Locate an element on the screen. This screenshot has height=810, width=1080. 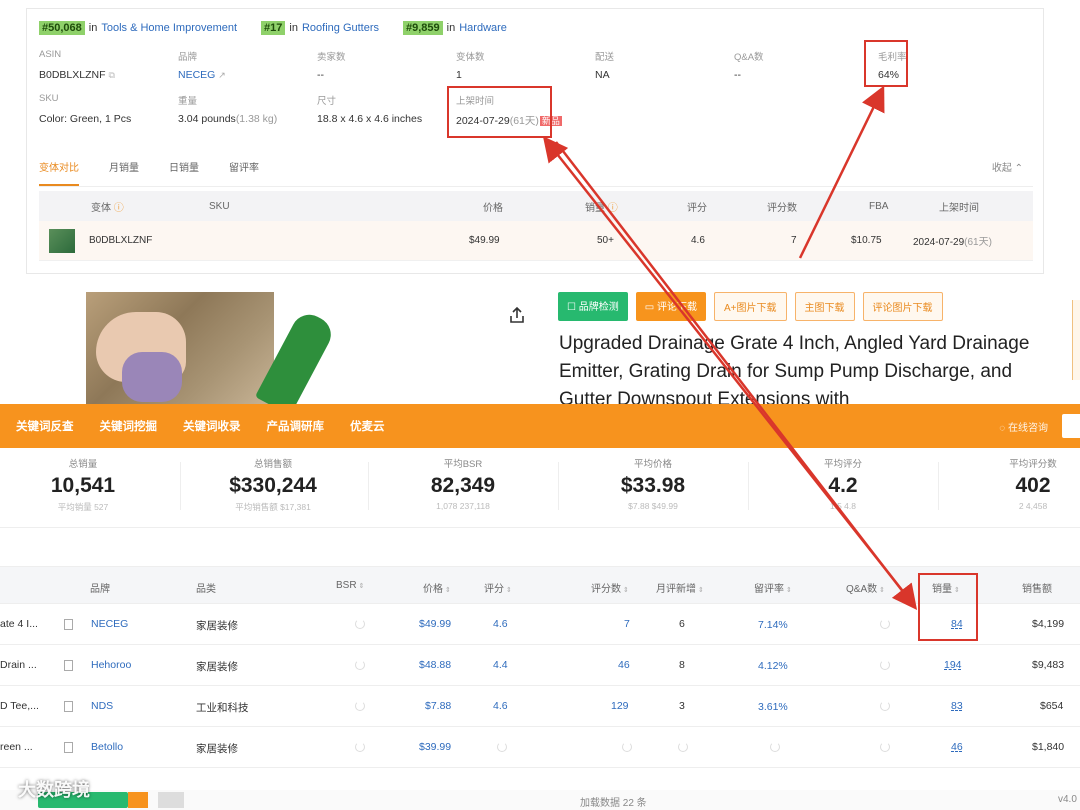
th-monthly-new: 月评新增 ⇕ is located at coordinates (680, 587).